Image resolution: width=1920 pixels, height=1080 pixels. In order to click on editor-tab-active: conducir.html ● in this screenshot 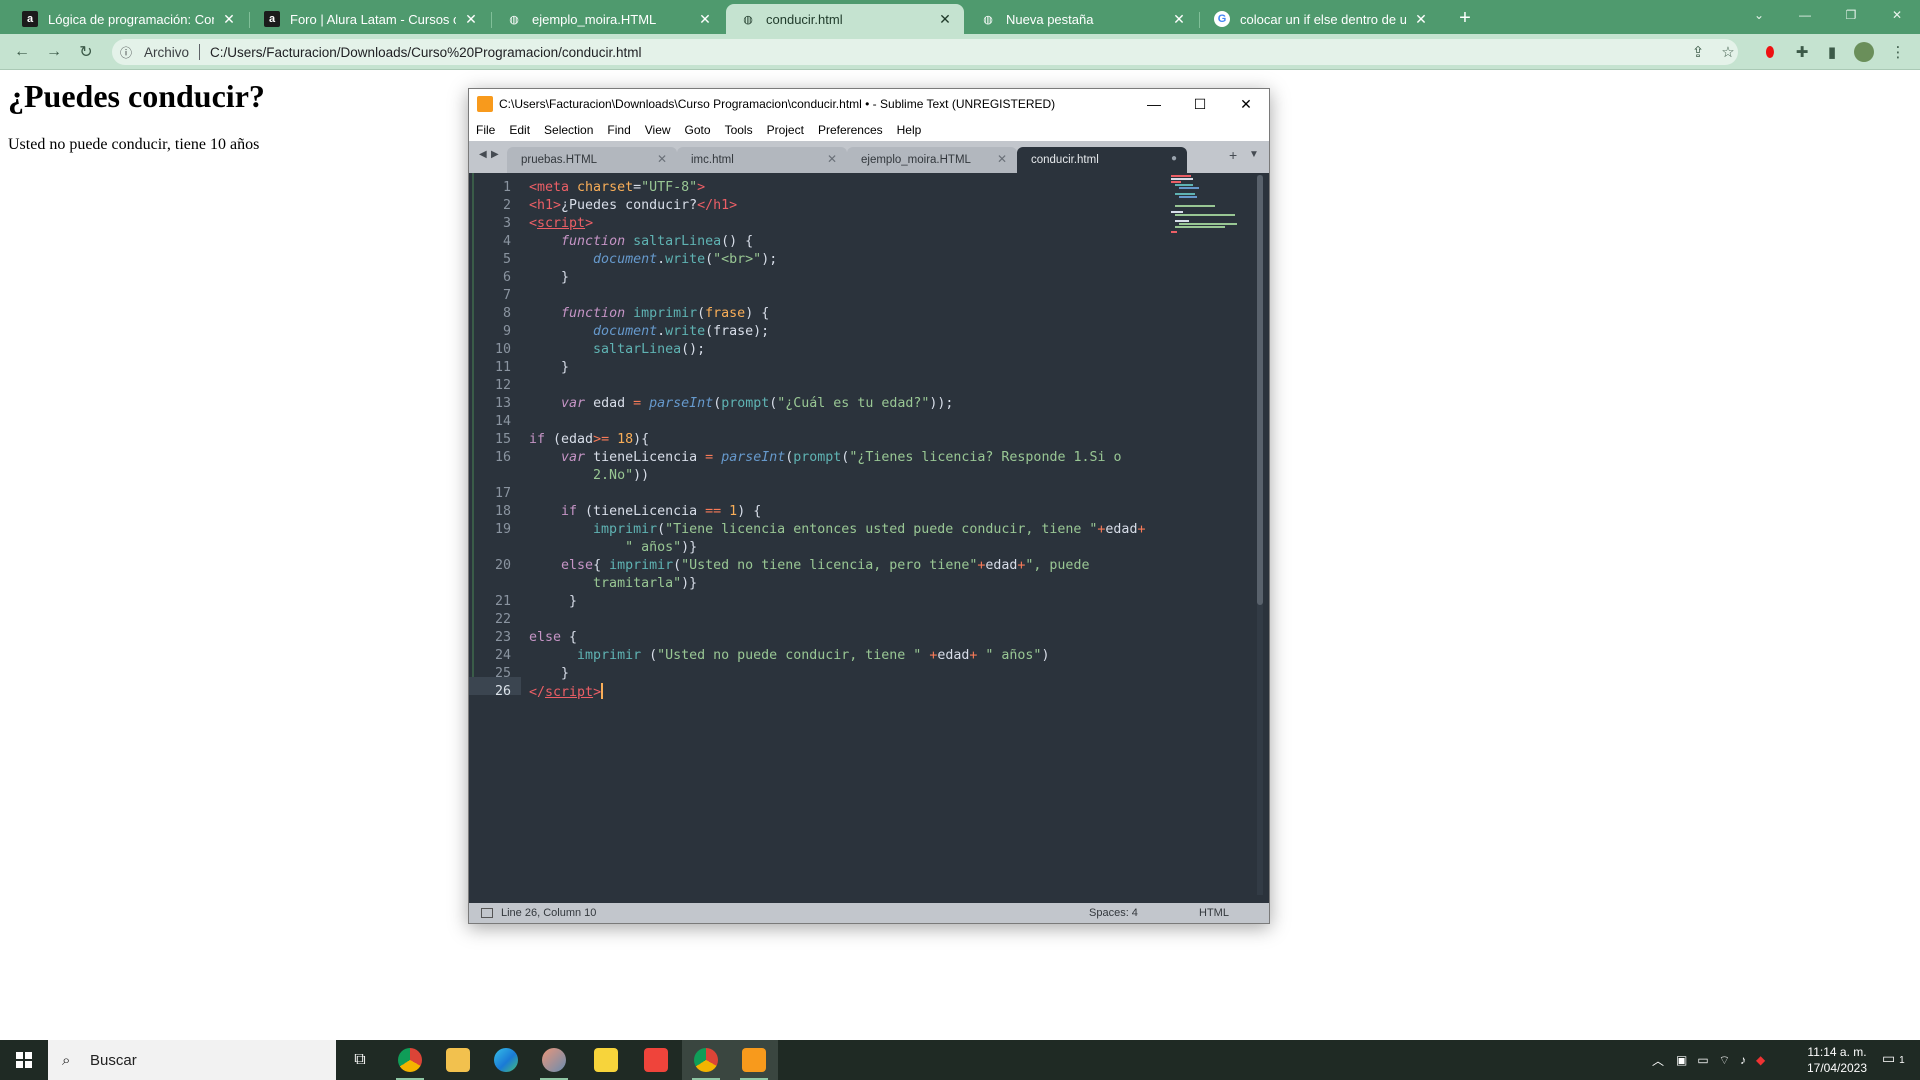, I will do `click(1102, 160)`.